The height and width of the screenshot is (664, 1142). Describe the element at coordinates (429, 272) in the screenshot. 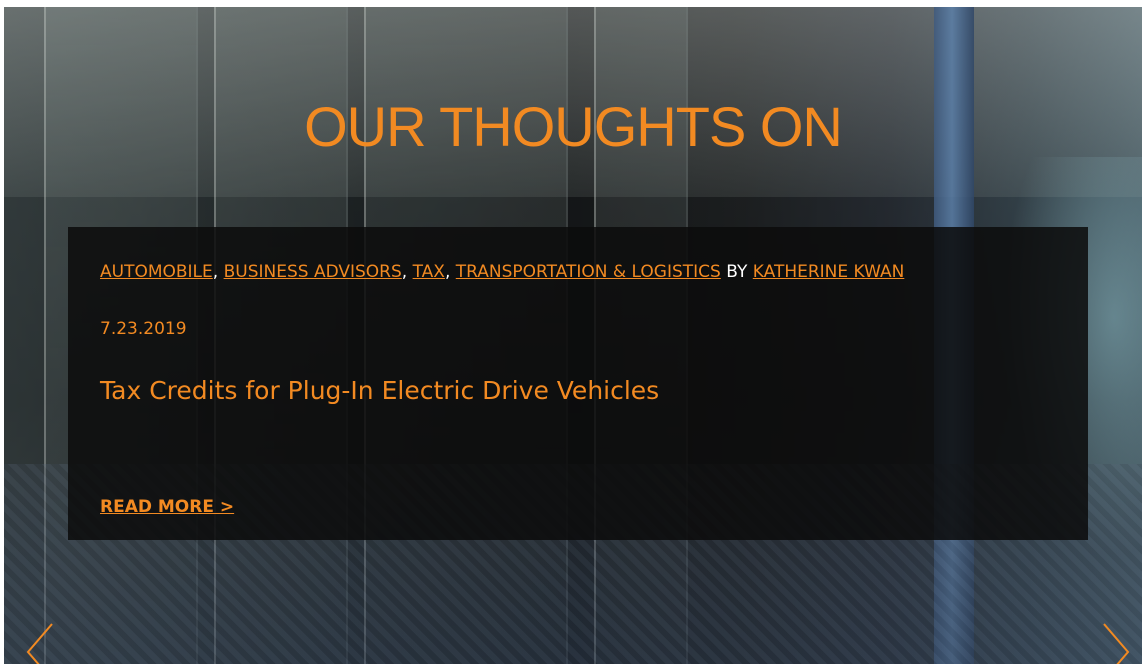

I see `category-link-tax: TAX` at that location.